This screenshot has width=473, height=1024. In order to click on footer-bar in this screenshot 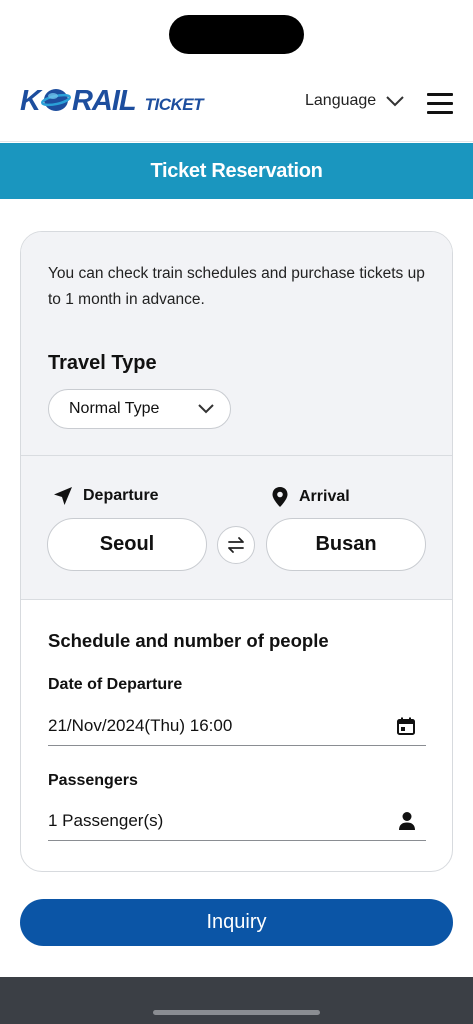, I will do `click(236, 1000)`.